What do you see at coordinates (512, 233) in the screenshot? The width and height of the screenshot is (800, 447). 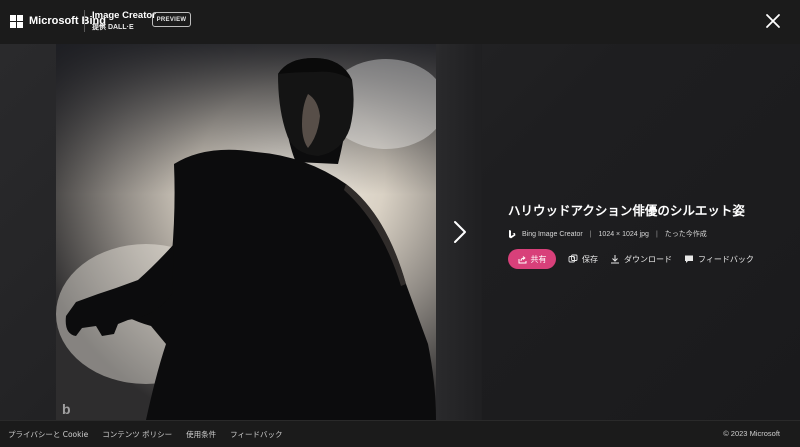 I see `bing-logo-icon` at bounding box center [512, 233].